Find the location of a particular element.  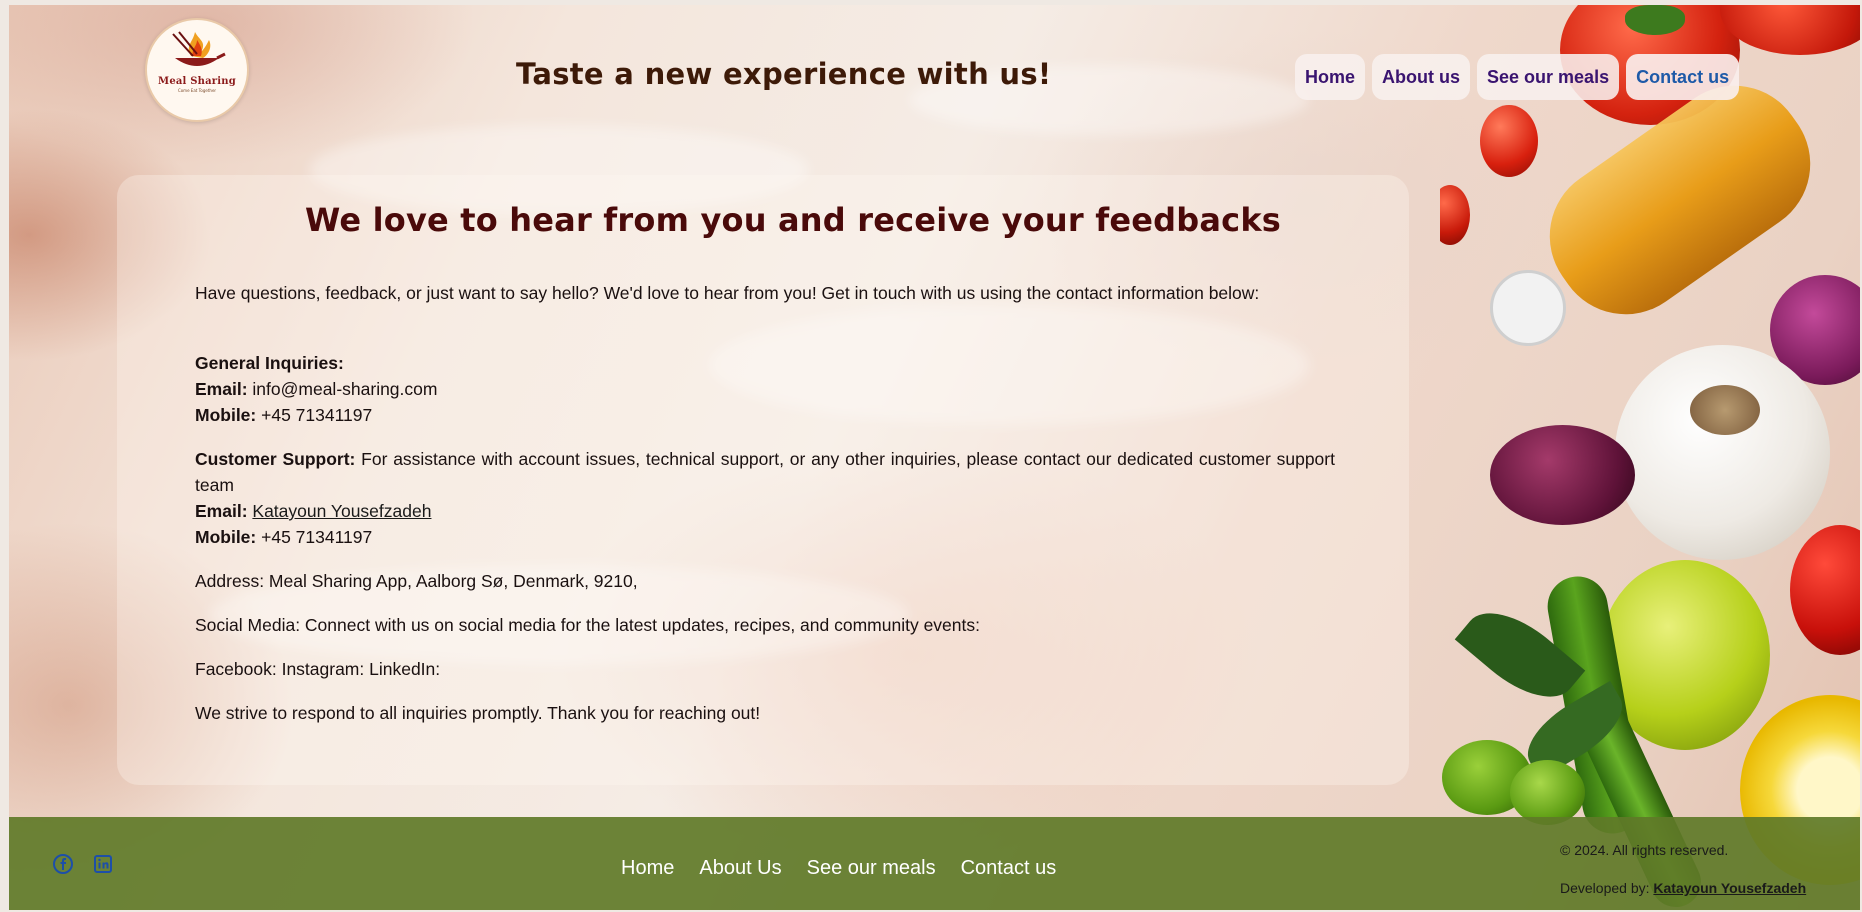

support-mobile: Mobile: +45 71341197 is located at coordinates (765, 537).